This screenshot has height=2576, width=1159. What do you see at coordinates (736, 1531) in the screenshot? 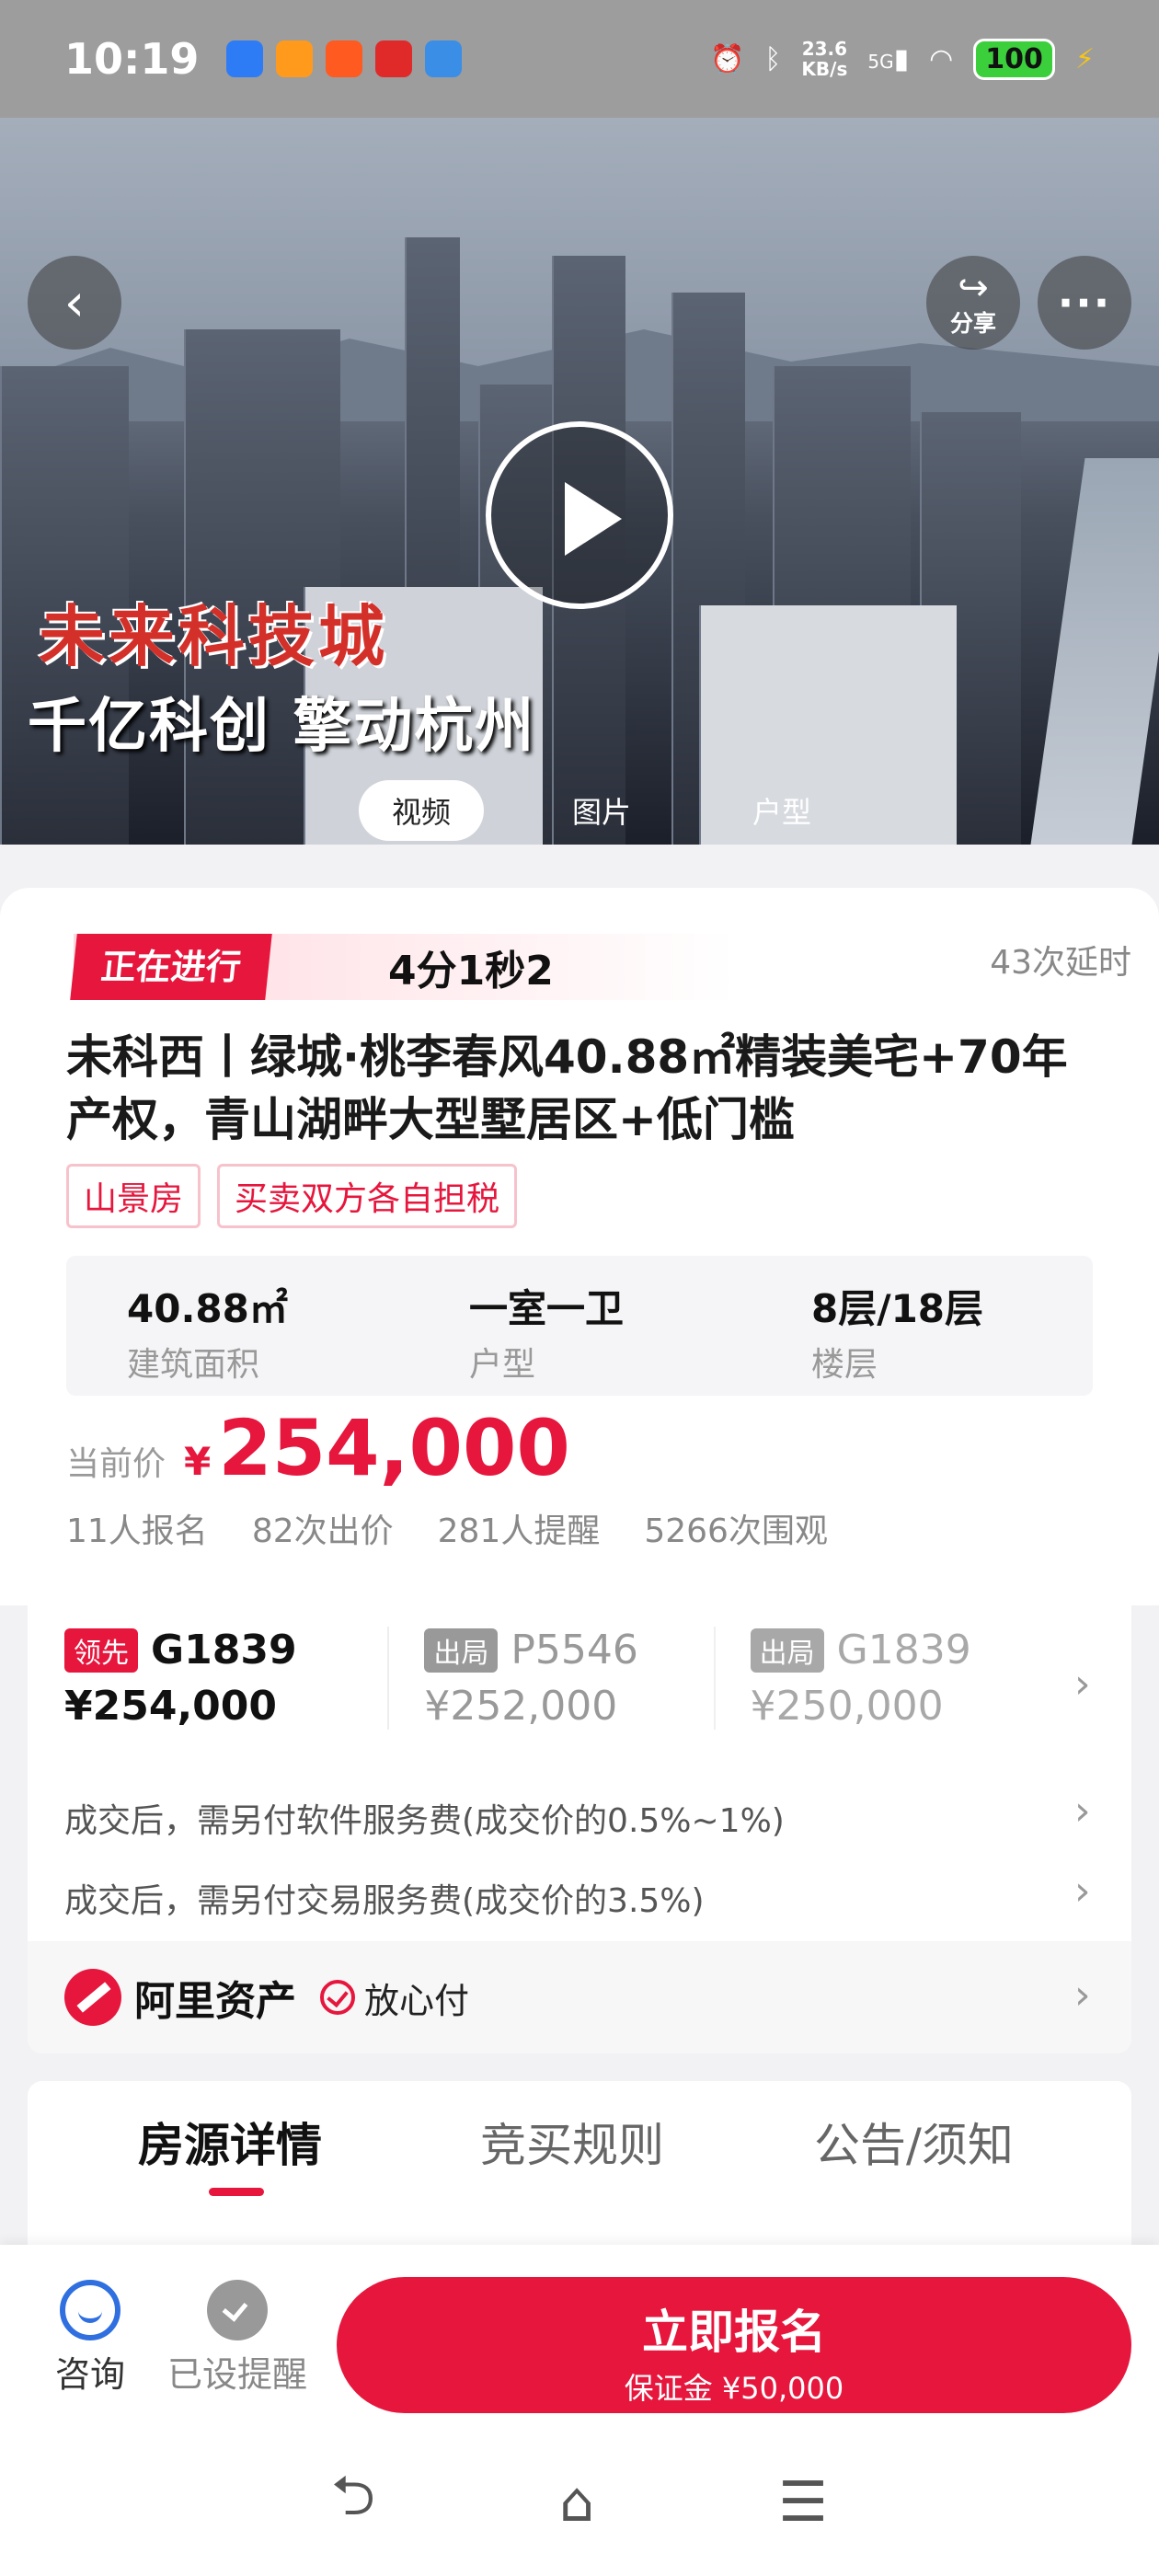
I see `stat-views: 5266次围观` at bounding box center [736, 1531].